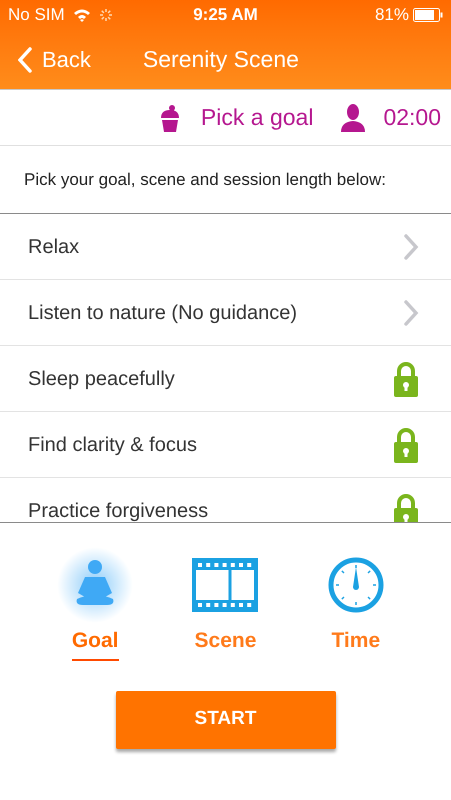 The width and height of the screenshot is (451, 800). What do you see at coordinates (169, 118) in the screenshot?
I see `cupcake-icon` at bounding box center [169, 118].